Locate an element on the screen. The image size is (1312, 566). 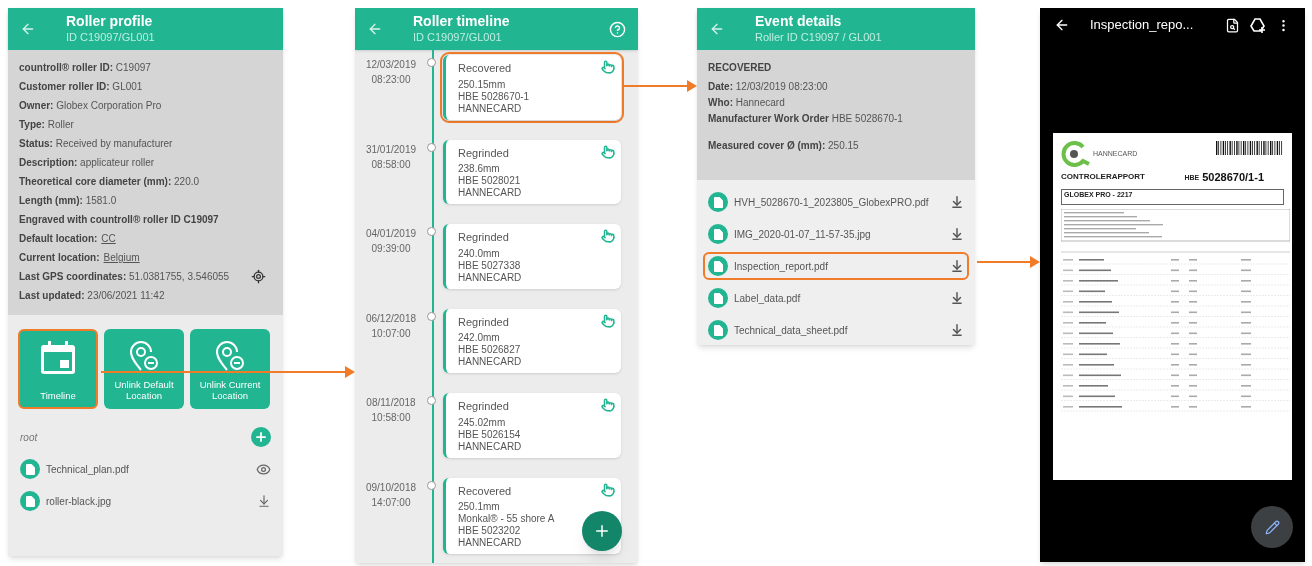
field-text: Description: applicateur roller is located at coordinates (87, 163).